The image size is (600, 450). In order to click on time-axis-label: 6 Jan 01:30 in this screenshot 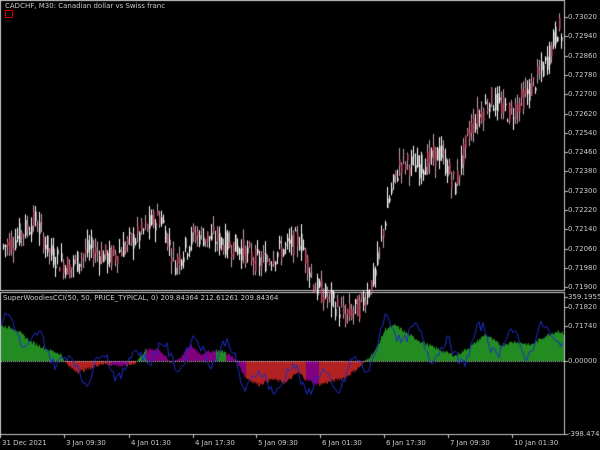, I will do `click(342, 443)`.